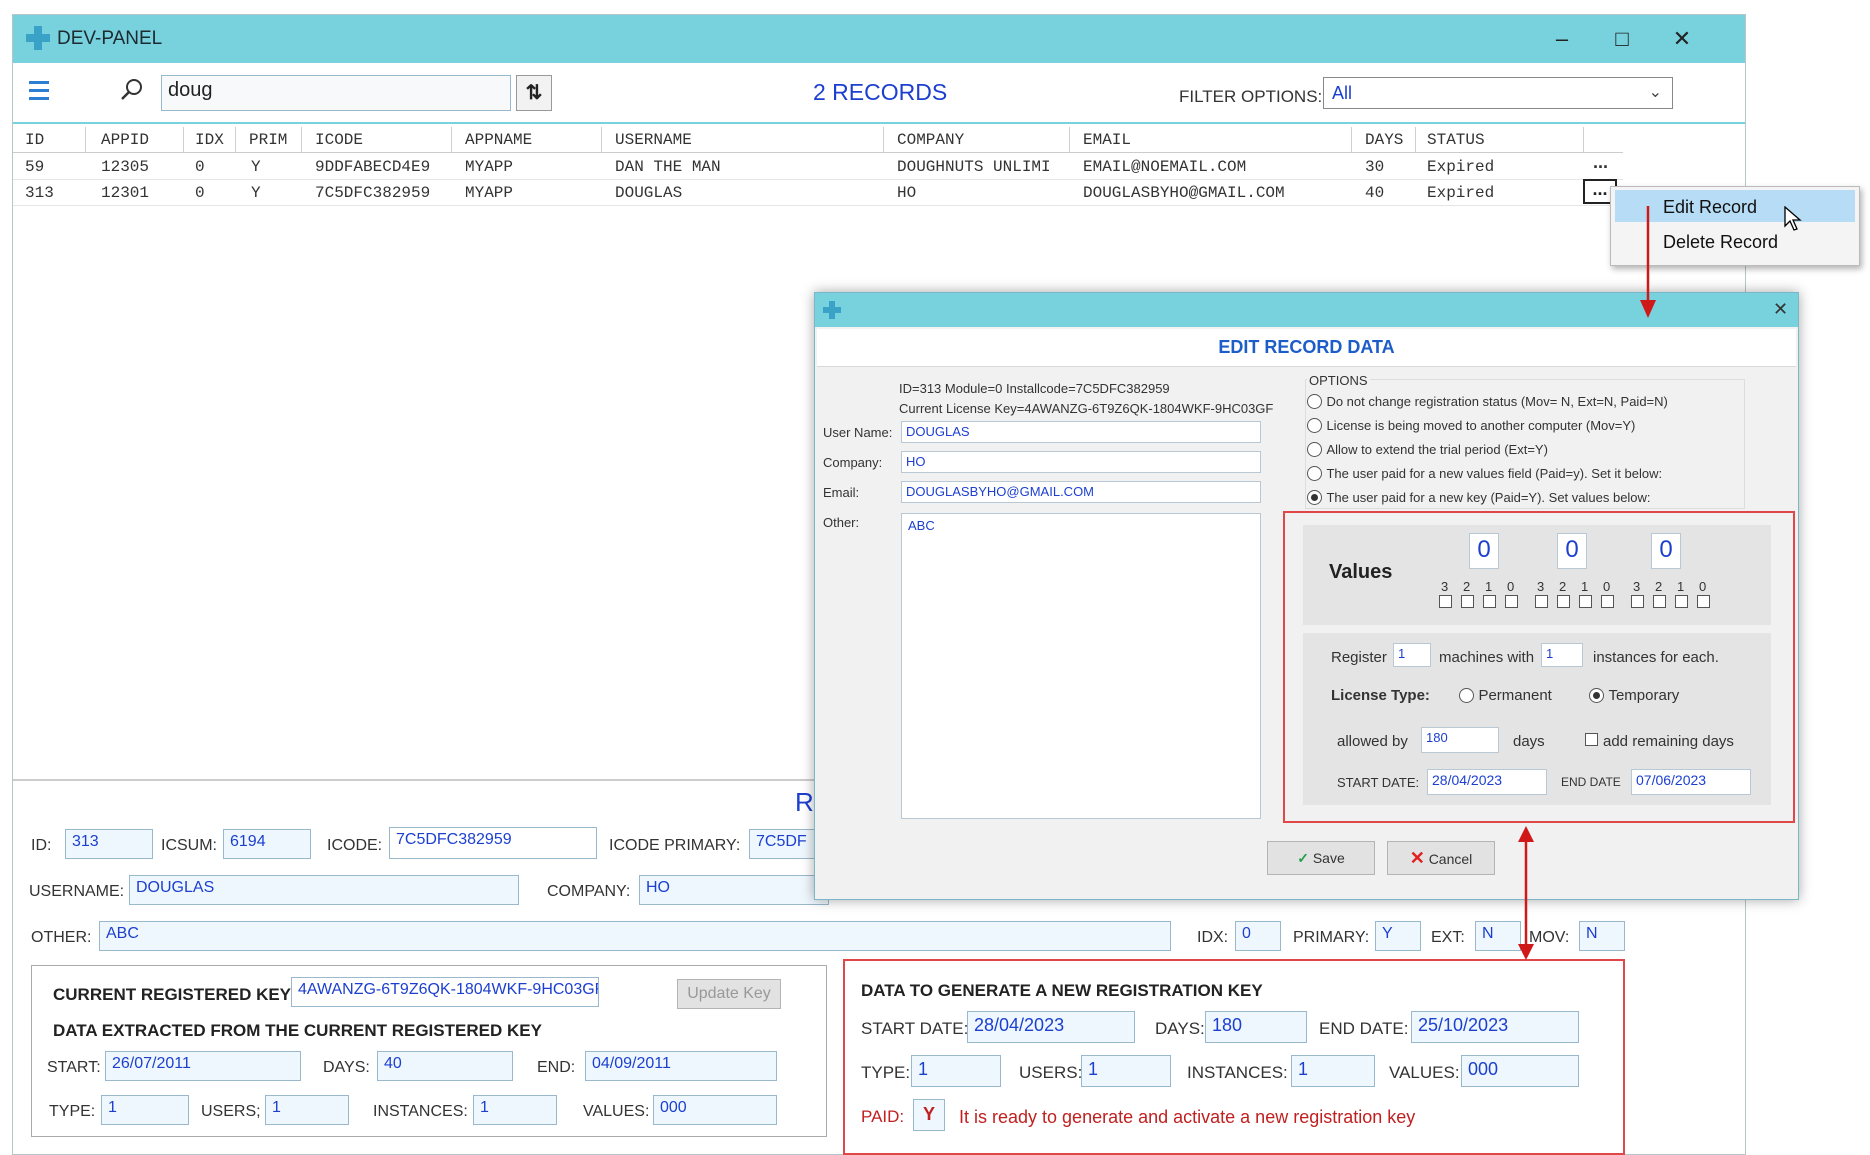 Image resolution: width=1870 pixels, height=1155 pixels. Describe the element at coordinates (1602, 936) in the screenshot. I see `mov-field: N` at that location.